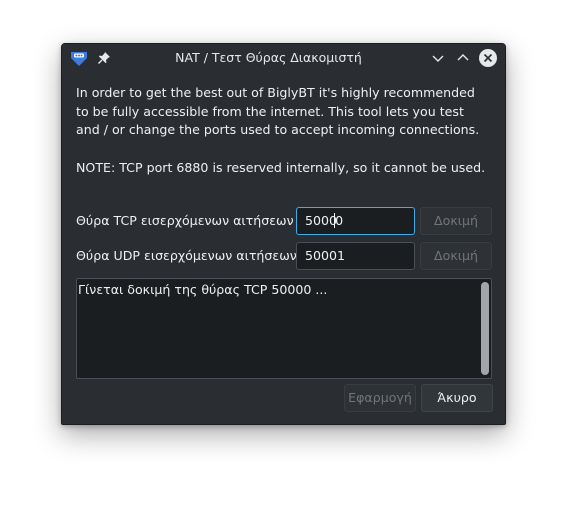 The image size is (567, 505). I want to click on title-bar: NAT / Τεστ Θύρας Διακομιστή, so click(283, 58).